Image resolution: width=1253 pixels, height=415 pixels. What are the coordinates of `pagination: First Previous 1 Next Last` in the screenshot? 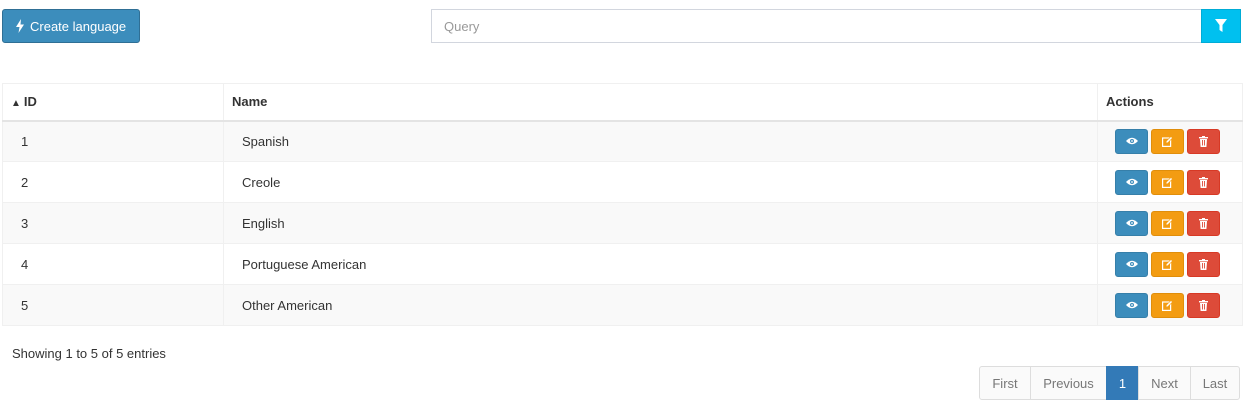 It's located at (1109, 383).